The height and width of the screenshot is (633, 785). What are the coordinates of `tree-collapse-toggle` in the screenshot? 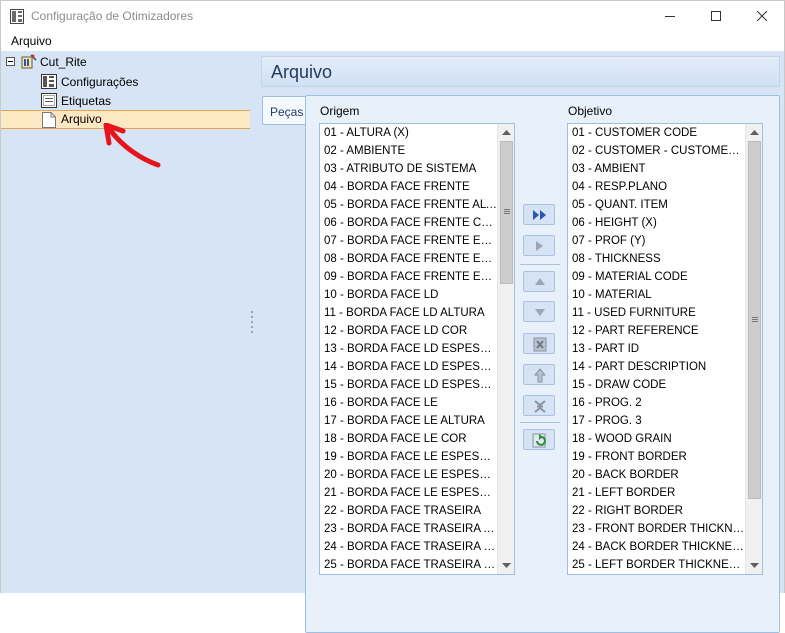 It's located at (10, 61).